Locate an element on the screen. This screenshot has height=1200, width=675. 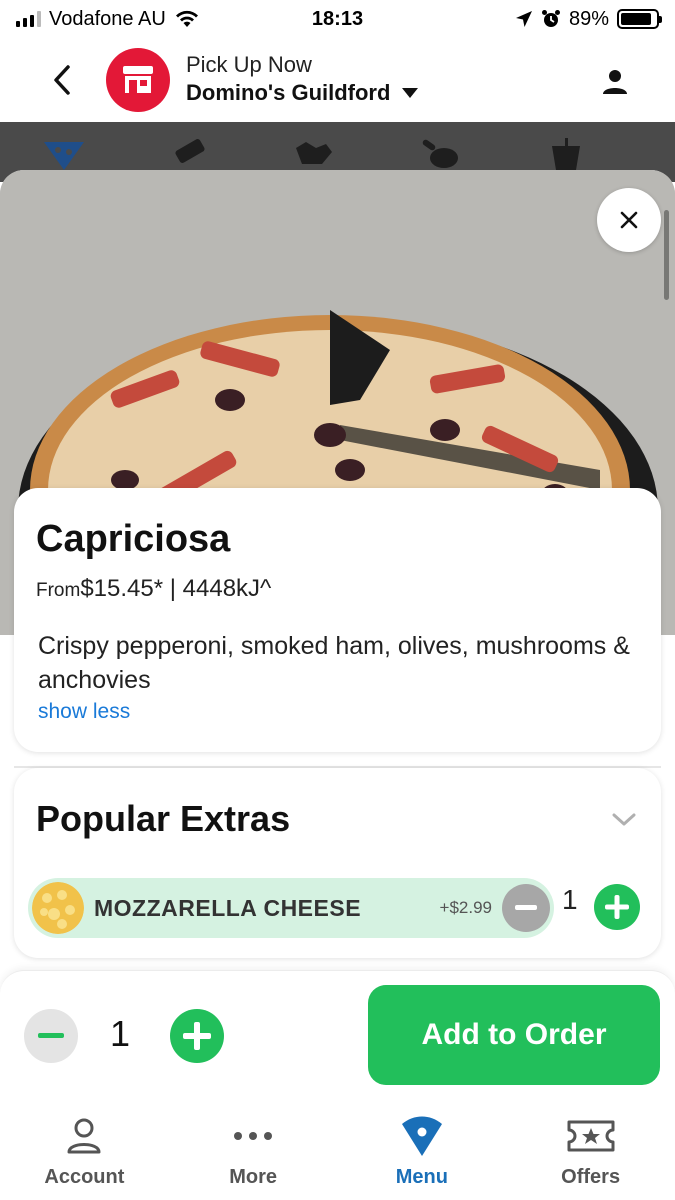
bottom-tab-bar: Account More Menu Offers is located at coordinates (337, 1149).